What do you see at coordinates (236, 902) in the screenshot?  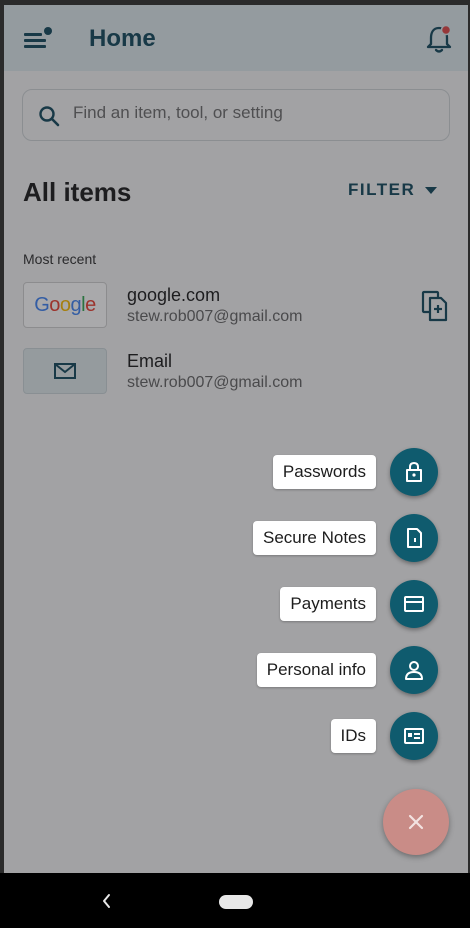 I see `home-pill-button` at bounding box center [236, 902].